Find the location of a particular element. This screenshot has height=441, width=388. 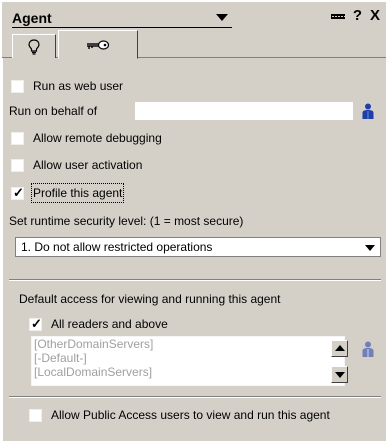

title-bar: Agent ? X is located at coordinates (194, 15).